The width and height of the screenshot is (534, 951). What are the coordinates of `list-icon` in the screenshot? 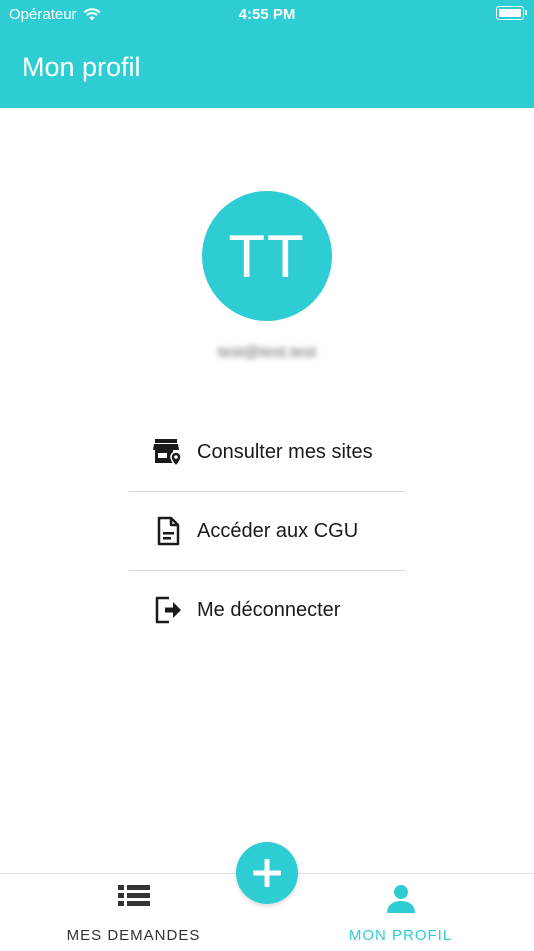 It's located at (133, 898).